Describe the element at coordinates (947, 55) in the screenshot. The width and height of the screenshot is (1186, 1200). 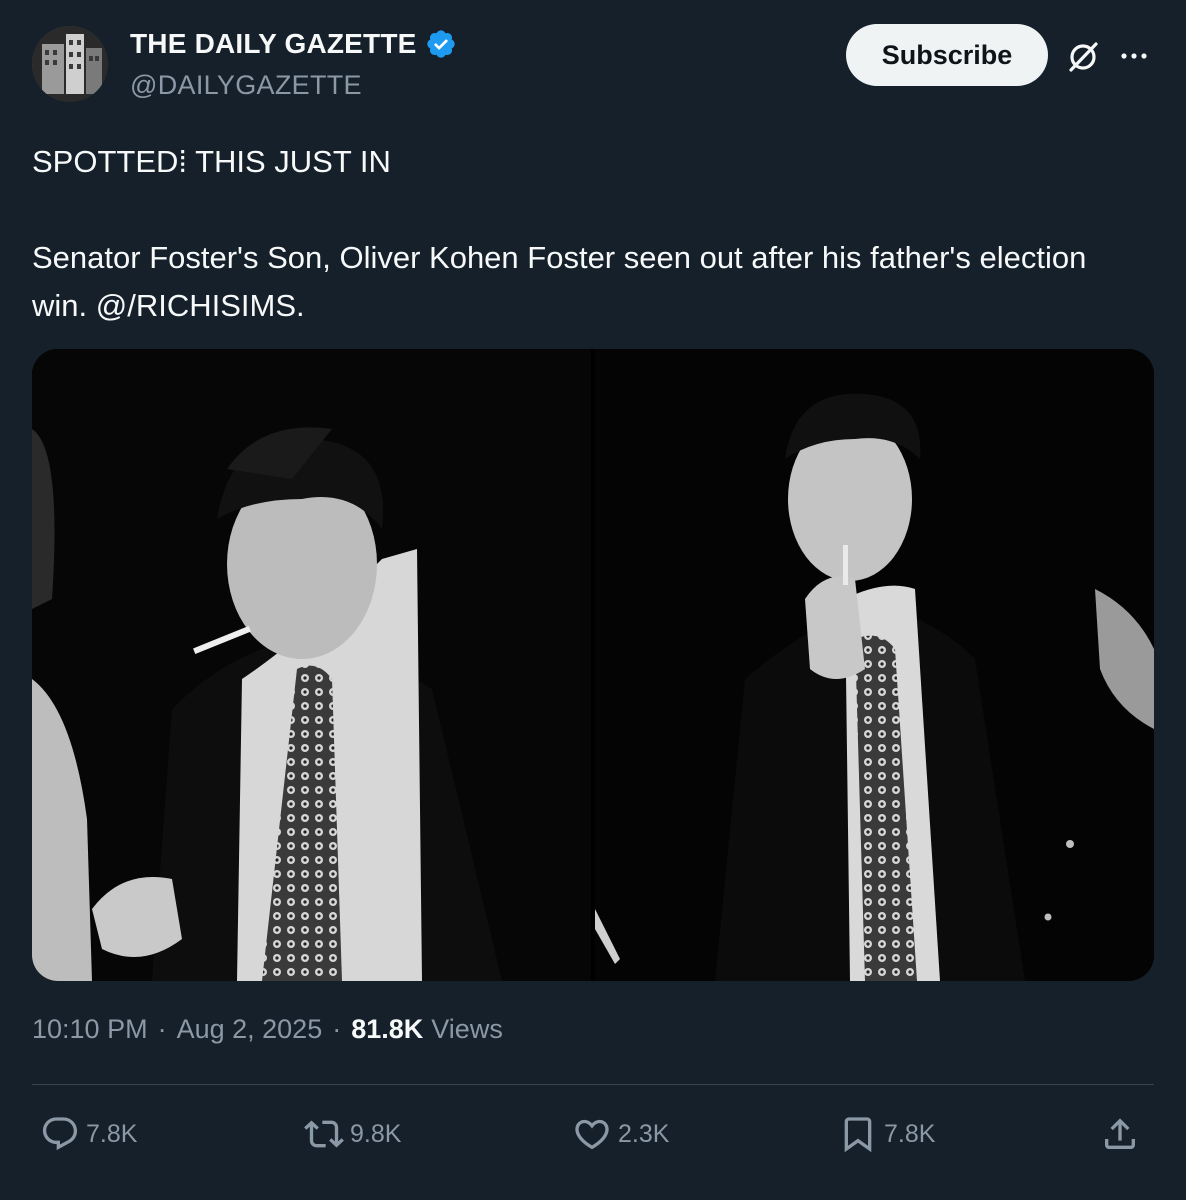
I see `subscribe-button: Subscribe` at that location.